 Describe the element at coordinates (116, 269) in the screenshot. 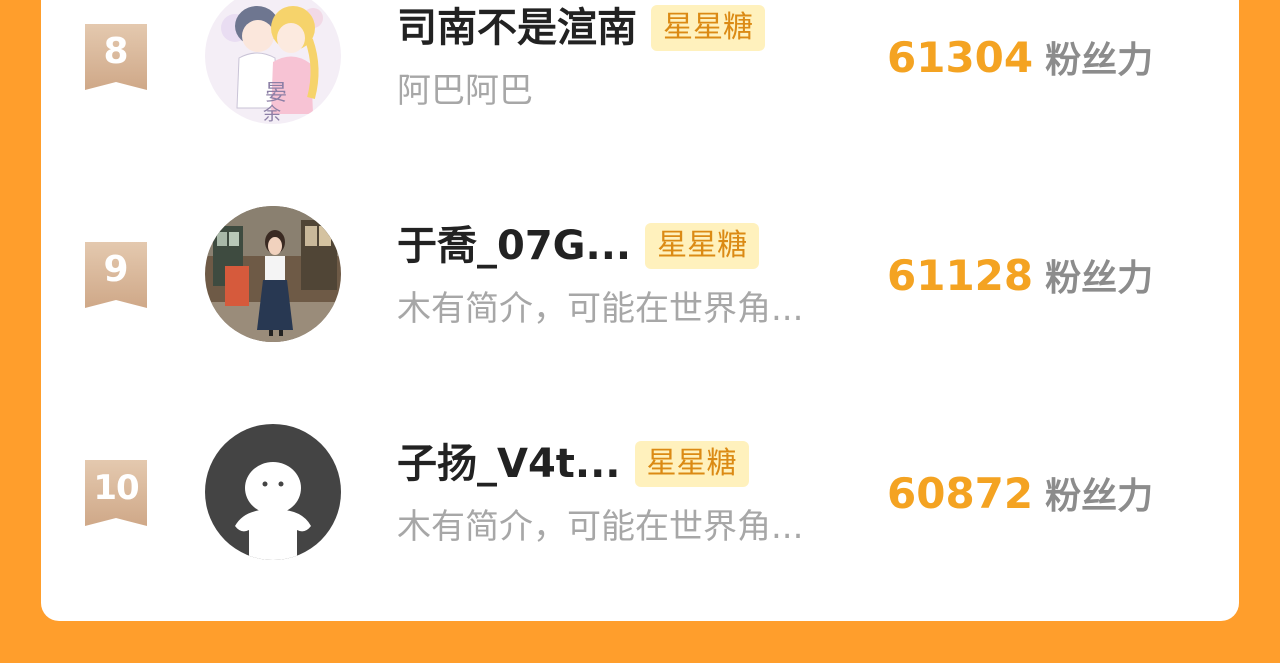

I see `rank-number: 9` at that location.